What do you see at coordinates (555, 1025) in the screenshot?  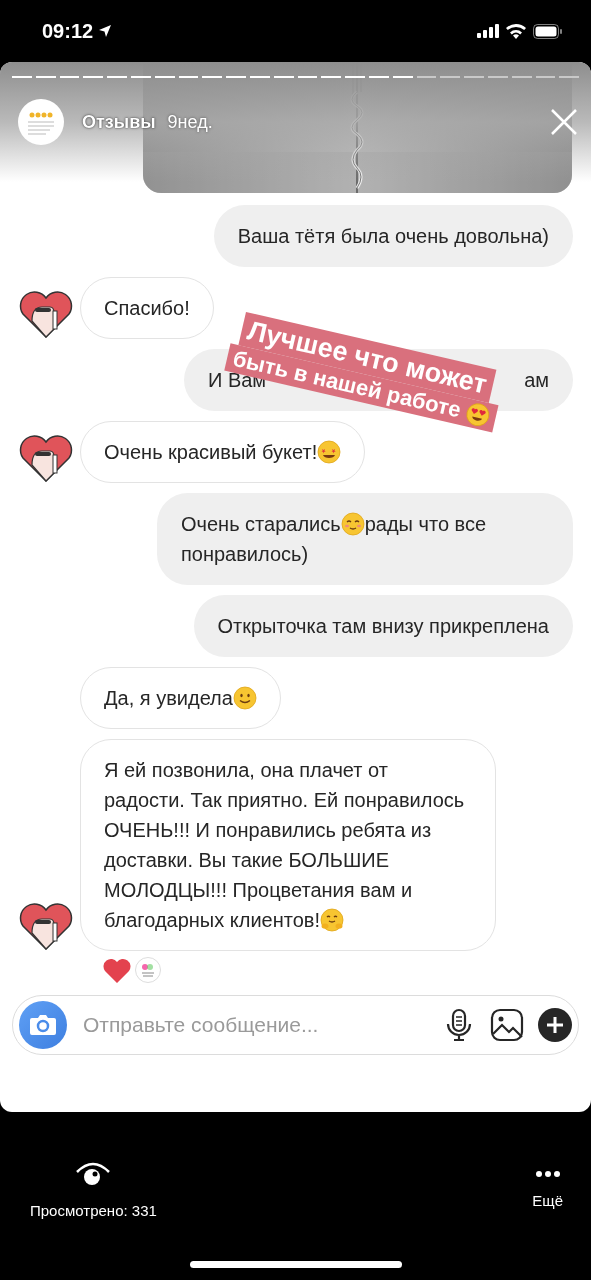 I see `add-icon` at bounding box center [555, 1025].